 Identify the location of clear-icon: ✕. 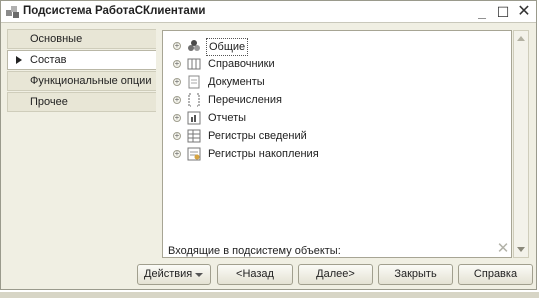
(503, 248).